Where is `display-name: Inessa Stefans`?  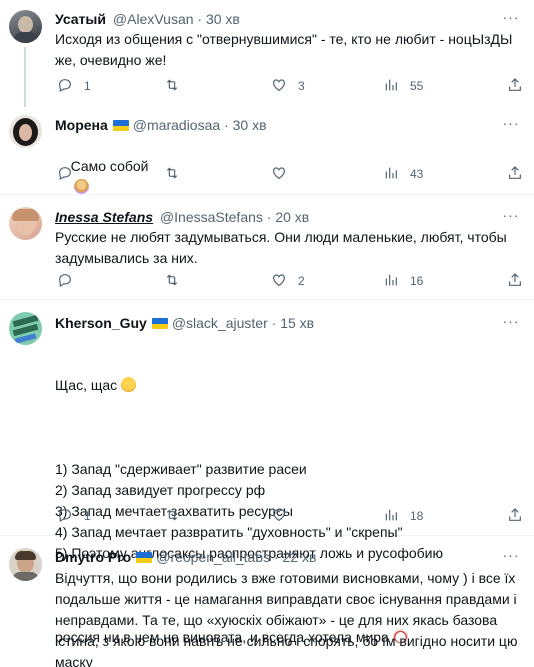
display-name: Inessa Stefans is located at coordinates (104, 217).